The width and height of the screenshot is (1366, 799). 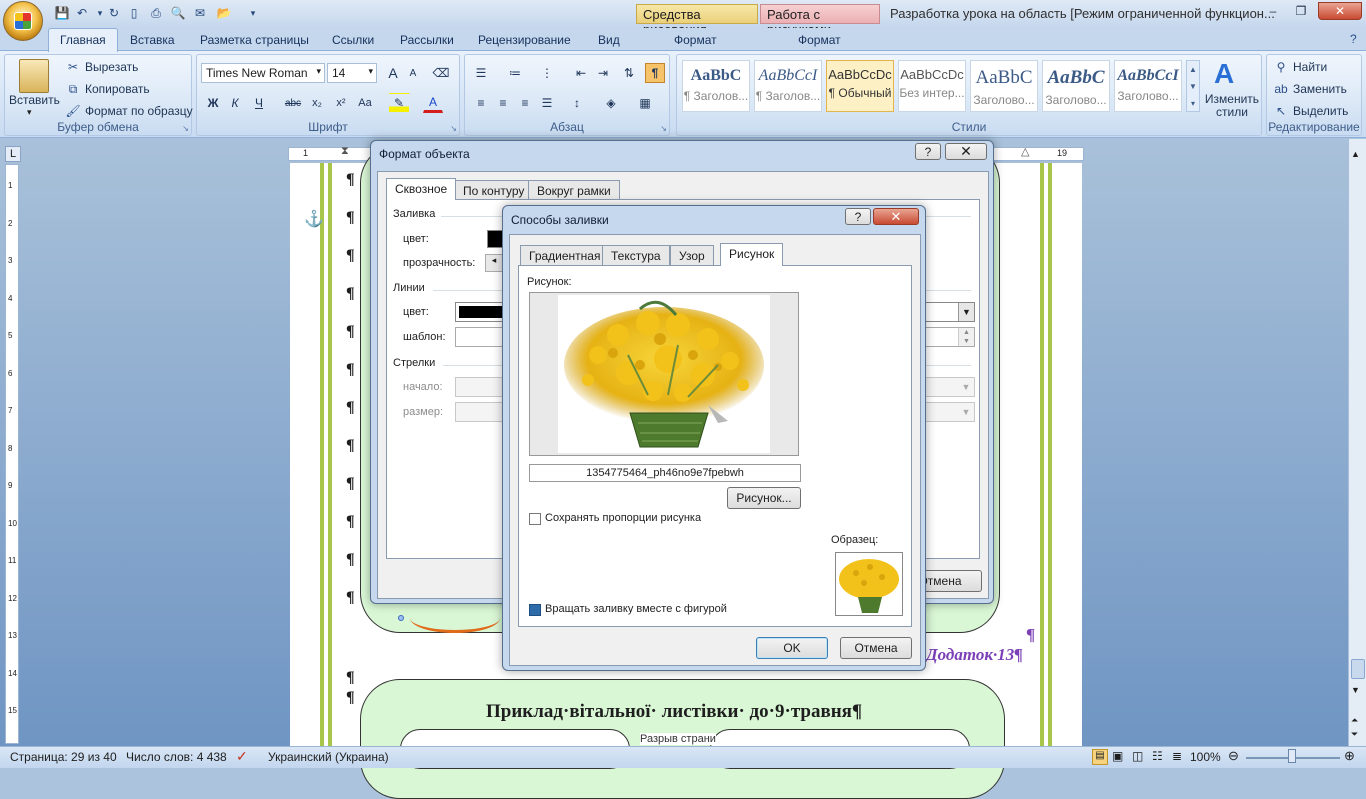 What do you see at coordinates (752, 254) in the screenshot?
I see `tab-picture: Рисунок` at bounding box center [752, 254].